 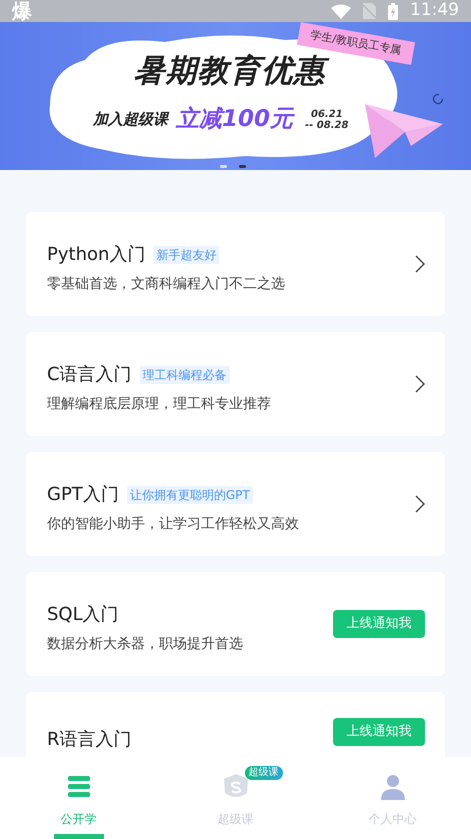 What do you see at coordinates (185, 375) in the screenshot?
I see `course-tag: 理工科编程必备` at bounding box center [185, 375].